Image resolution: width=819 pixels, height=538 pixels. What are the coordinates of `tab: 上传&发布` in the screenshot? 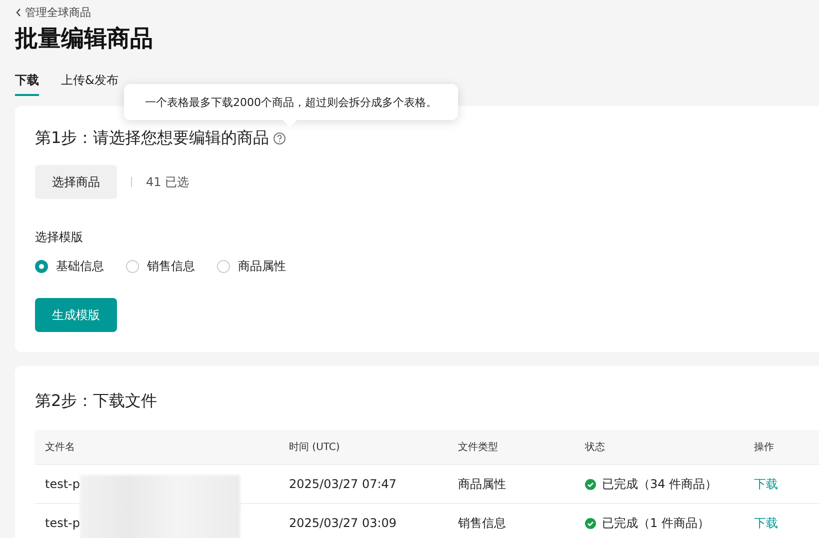 It's located at (89, 84).